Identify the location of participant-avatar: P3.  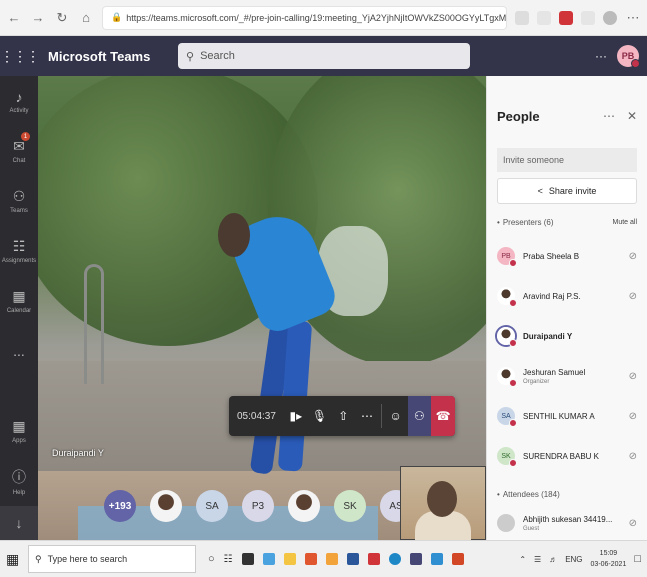
(258, 506).